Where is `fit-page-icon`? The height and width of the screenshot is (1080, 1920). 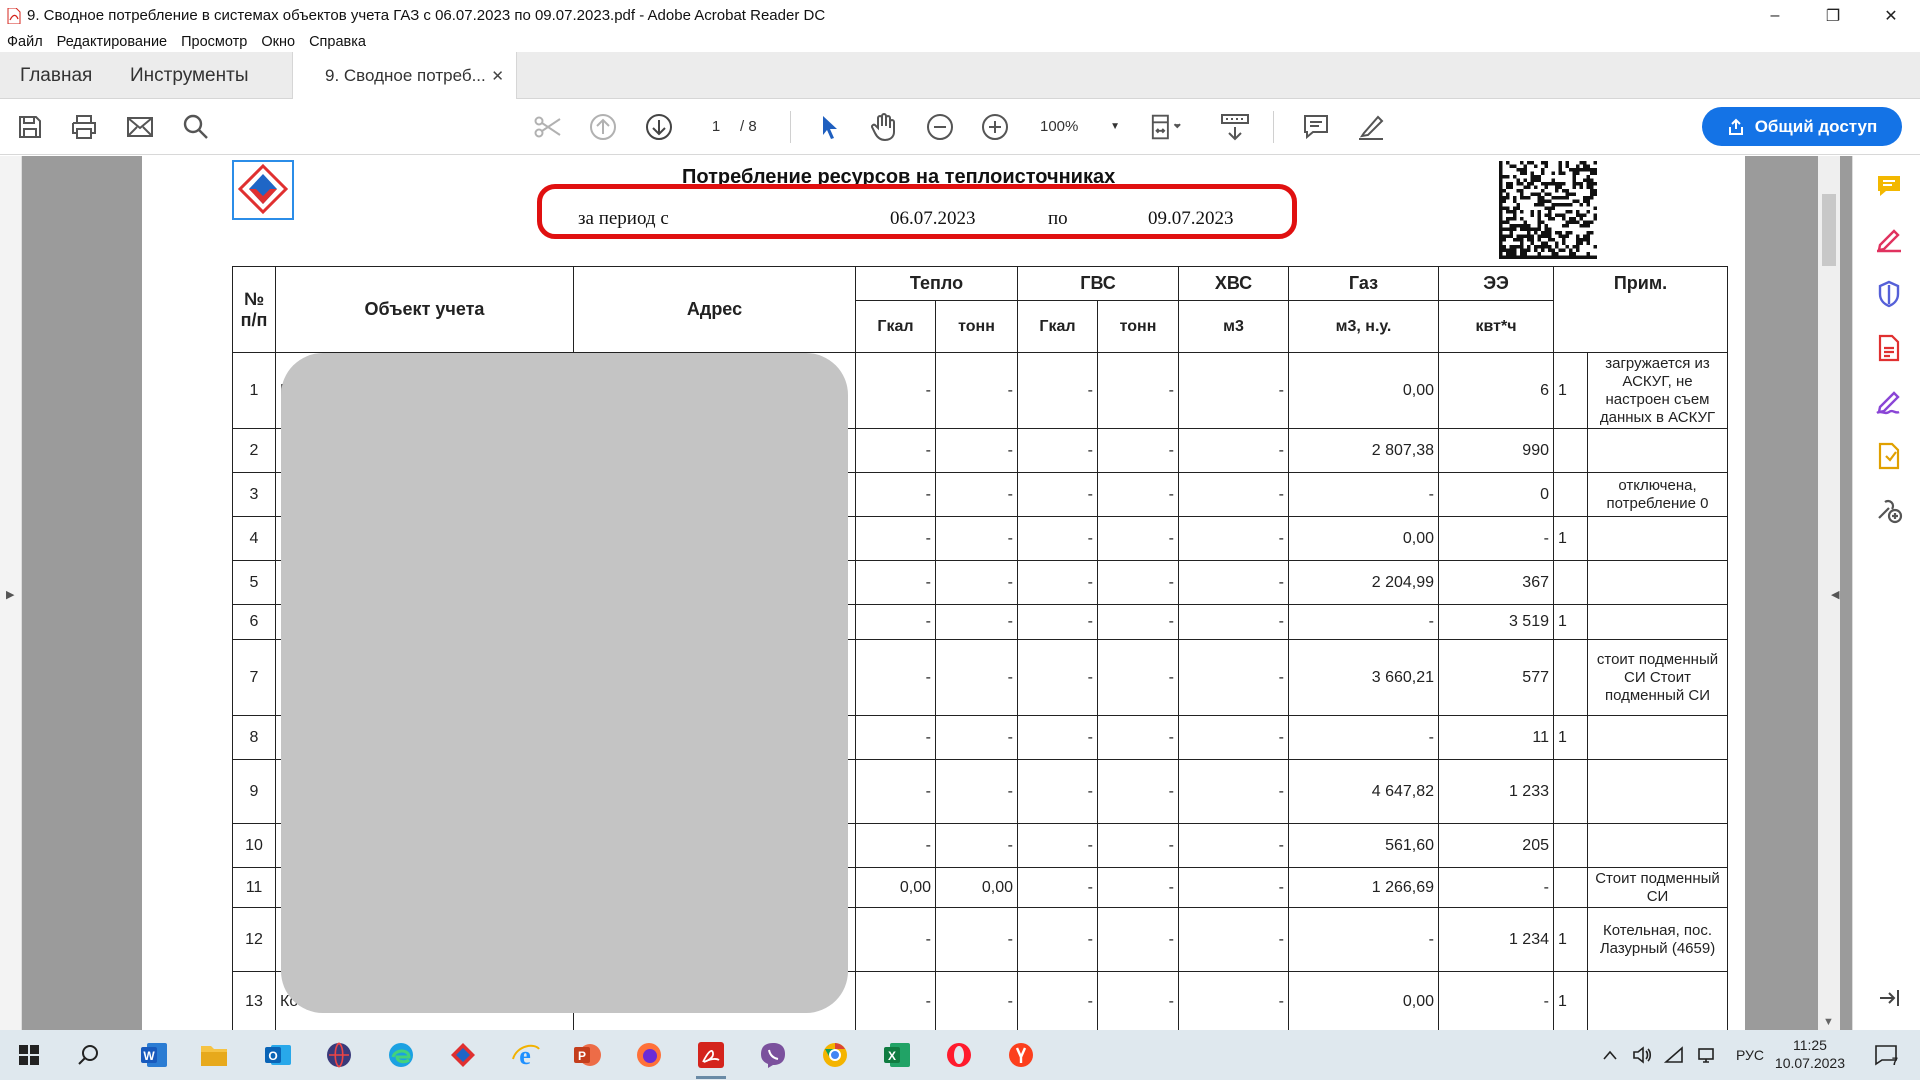
fit-page-icon is located at coordinates (1166, 127).